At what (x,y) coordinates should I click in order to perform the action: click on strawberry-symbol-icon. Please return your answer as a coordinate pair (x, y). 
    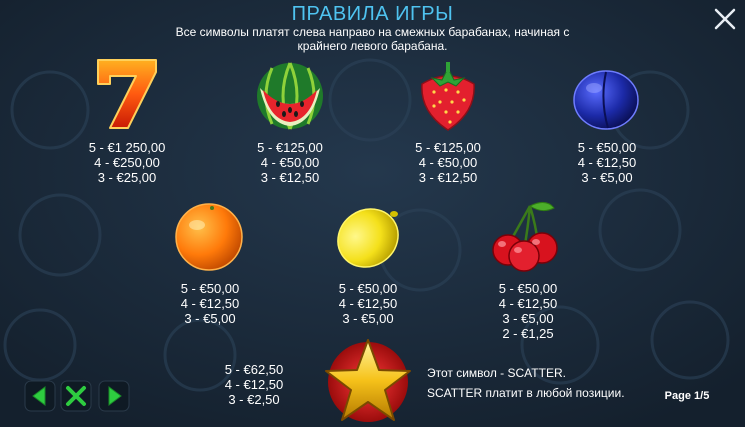
    Looking at the image, I should click on (448, 96).